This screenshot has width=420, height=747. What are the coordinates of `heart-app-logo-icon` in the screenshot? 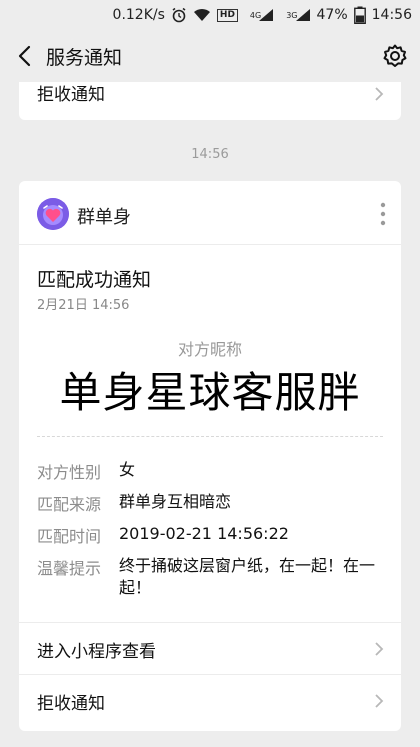 It's located at (53, 214).